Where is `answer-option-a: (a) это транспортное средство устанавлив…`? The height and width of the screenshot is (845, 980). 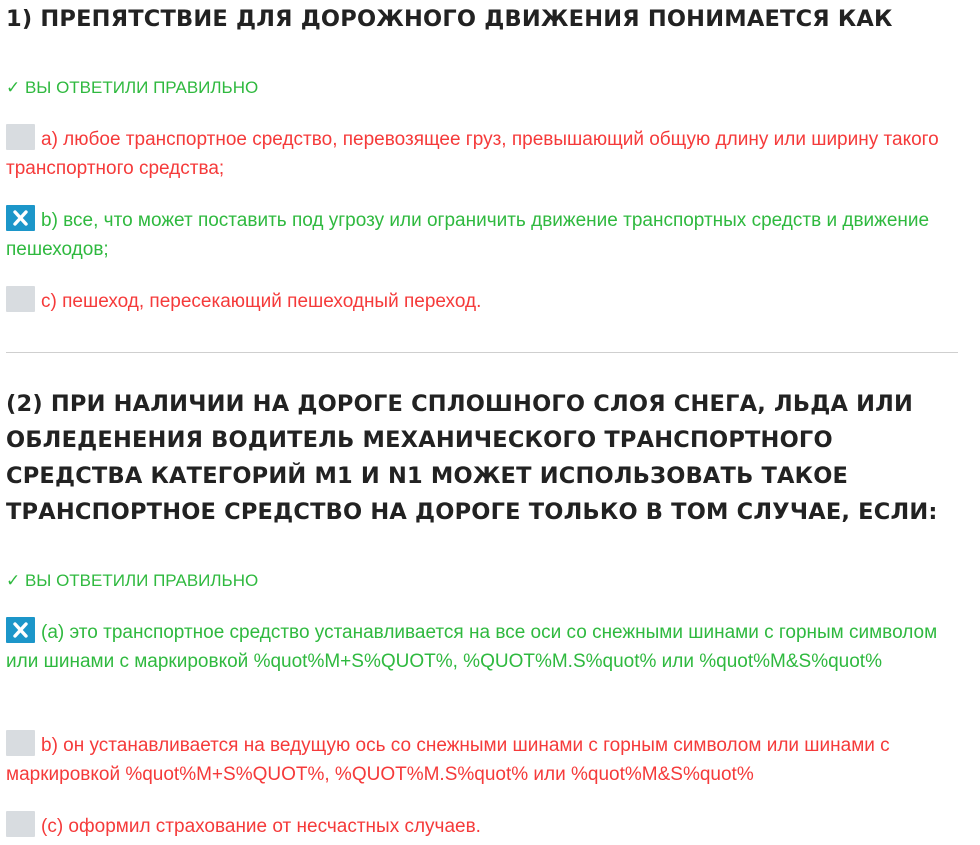
answer-option-a: (a) это транспортное средство устанавлив… is located at coordinates (482, 646).